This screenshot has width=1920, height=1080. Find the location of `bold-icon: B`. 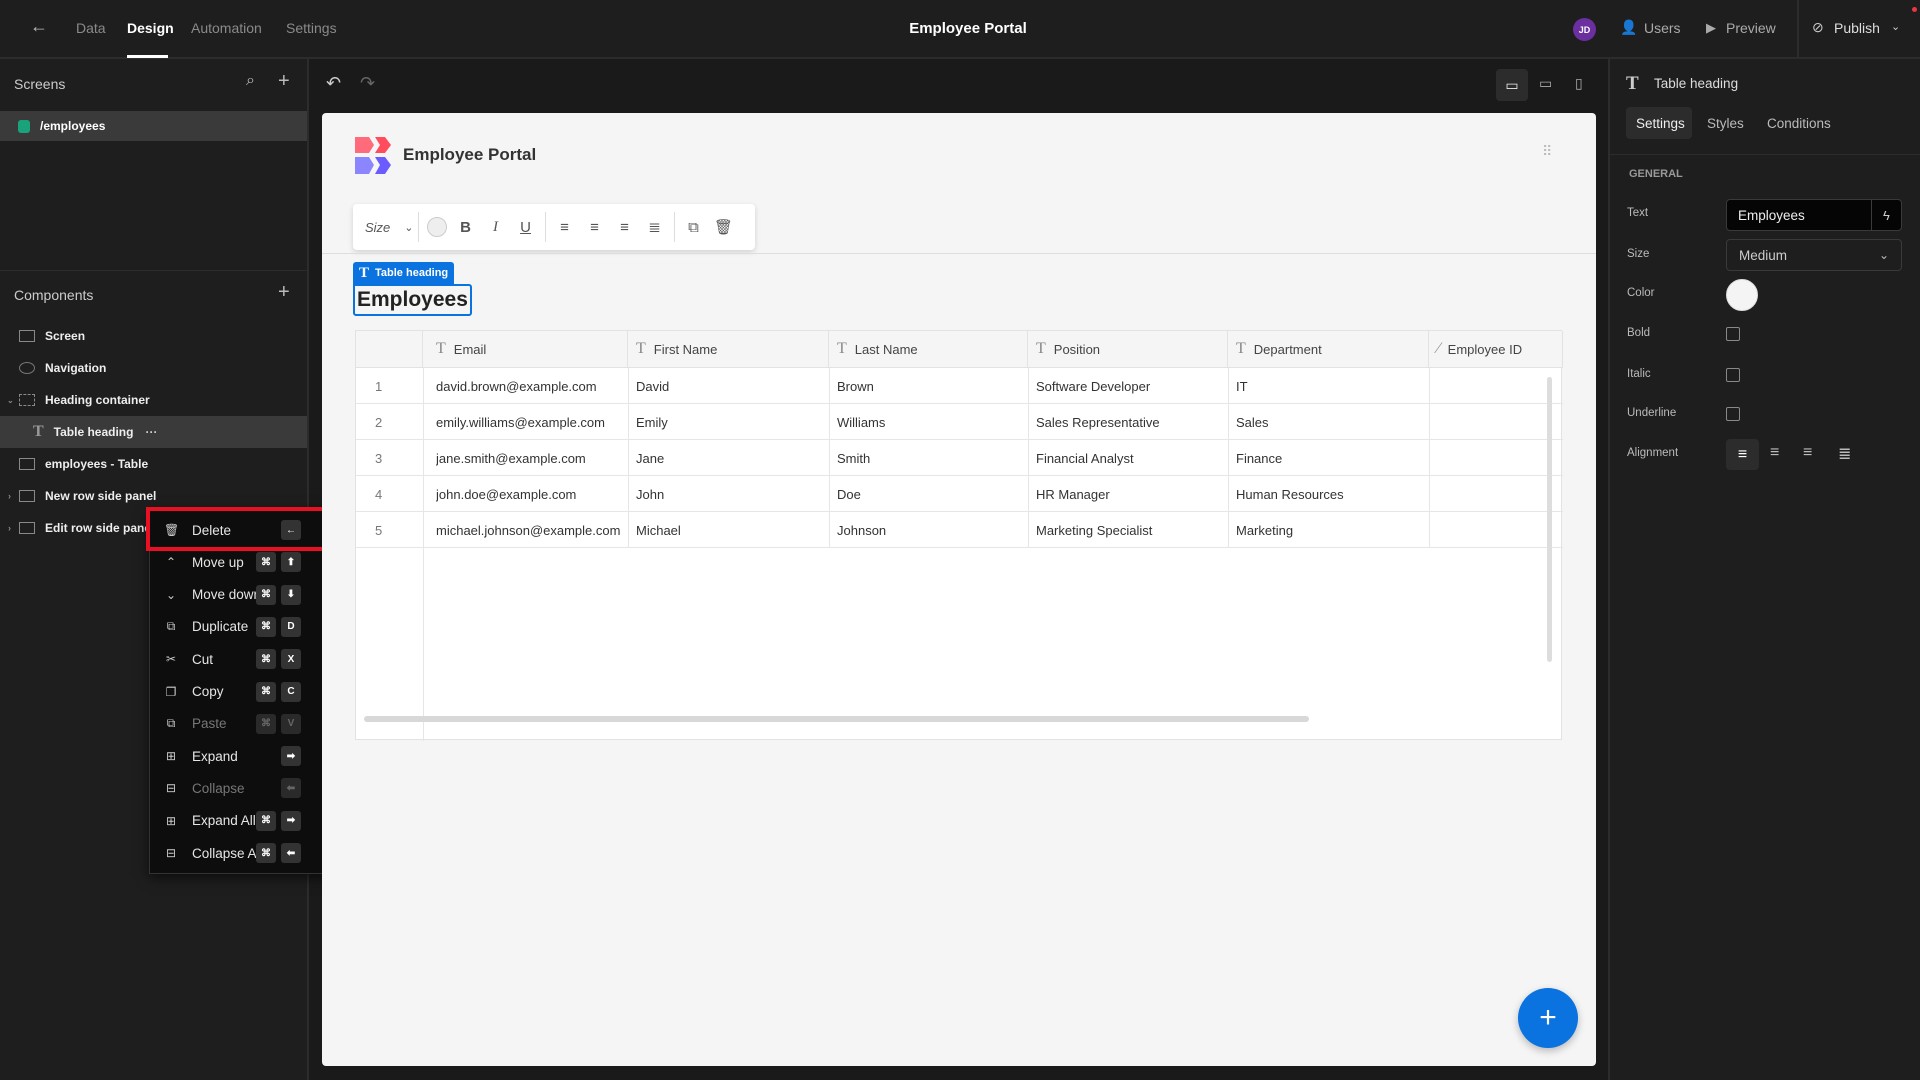

bold-icon: B is located at coordinates (466, 227).